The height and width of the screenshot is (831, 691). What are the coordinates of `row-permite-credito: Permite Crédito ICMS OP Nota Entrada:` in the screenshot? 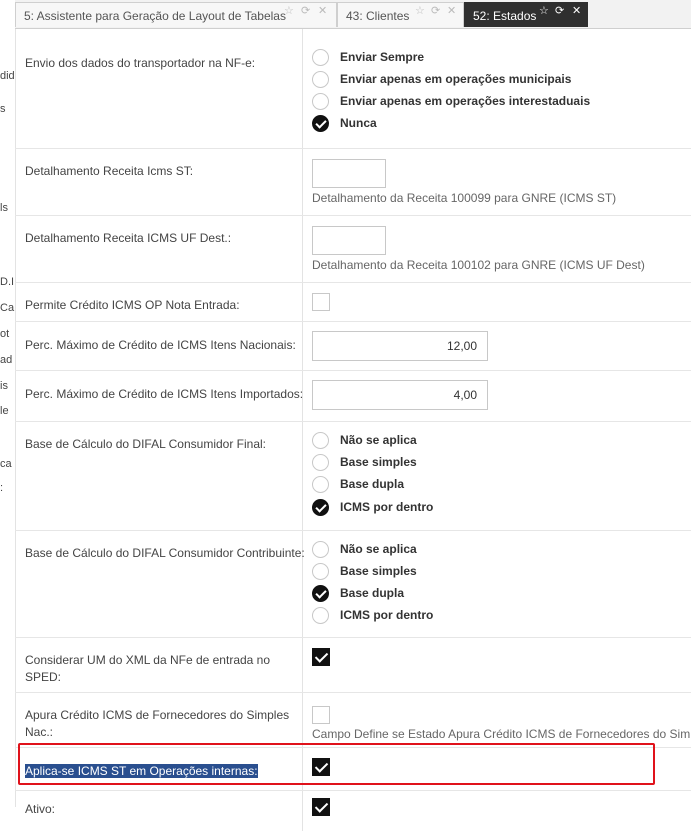 It's located at (353, 302).